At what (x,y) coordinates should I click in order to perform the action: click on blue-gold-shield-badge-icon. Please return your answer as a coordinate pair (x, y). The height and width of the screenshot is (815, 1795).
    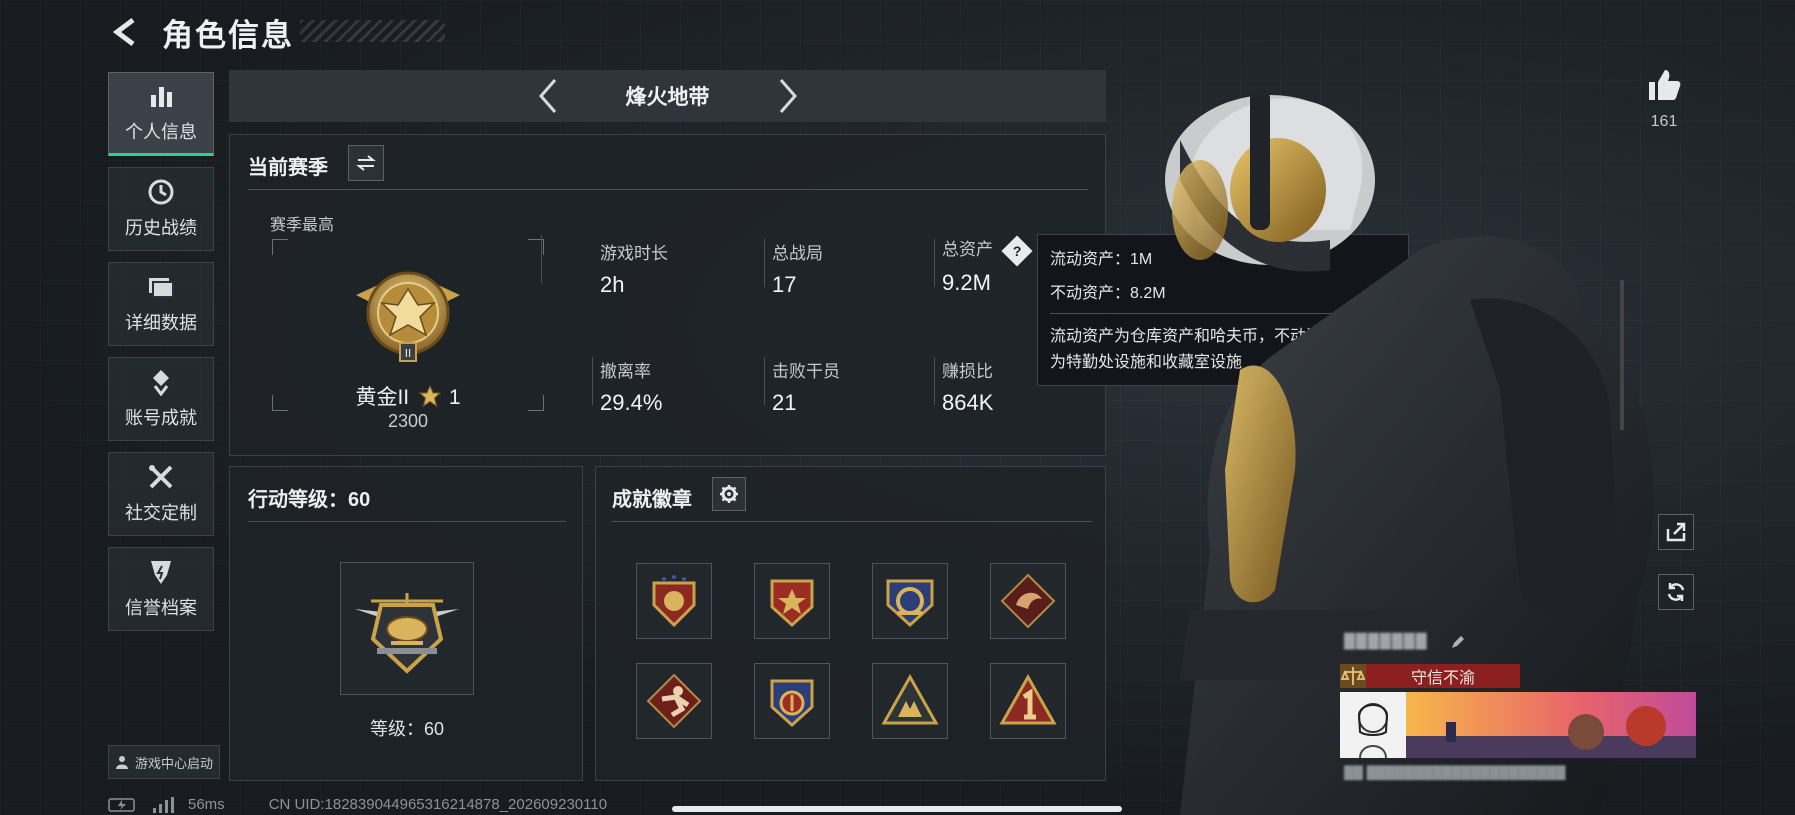
    Looking at the image, I should click on (910, 603).